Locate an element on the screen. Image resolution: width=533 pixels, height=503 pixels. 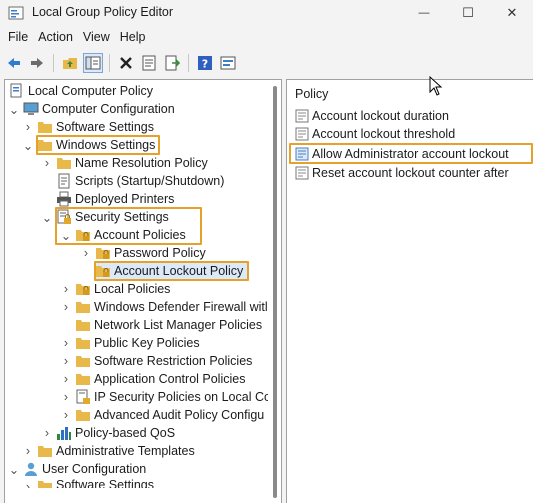
minimize-icon: — is located at coordinates (424, 13).